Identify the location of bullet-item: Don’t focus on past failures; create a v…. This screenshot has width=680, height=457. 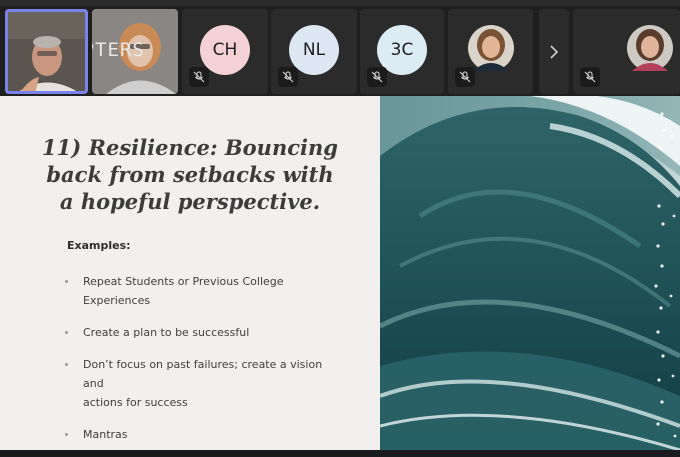
(200, 383).